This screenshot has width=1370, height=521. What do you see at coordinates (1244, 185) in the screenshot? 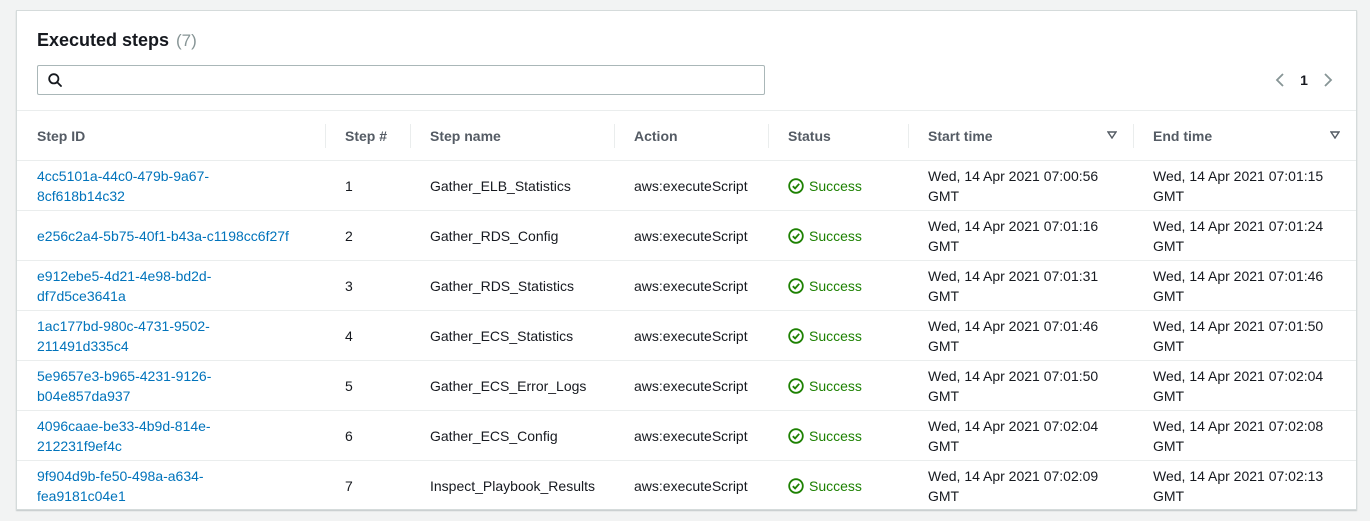
I see `end-time-cell: Wed, 14 Apr 2021 07:01:15 GMT` at bounding box center [1244, 185].